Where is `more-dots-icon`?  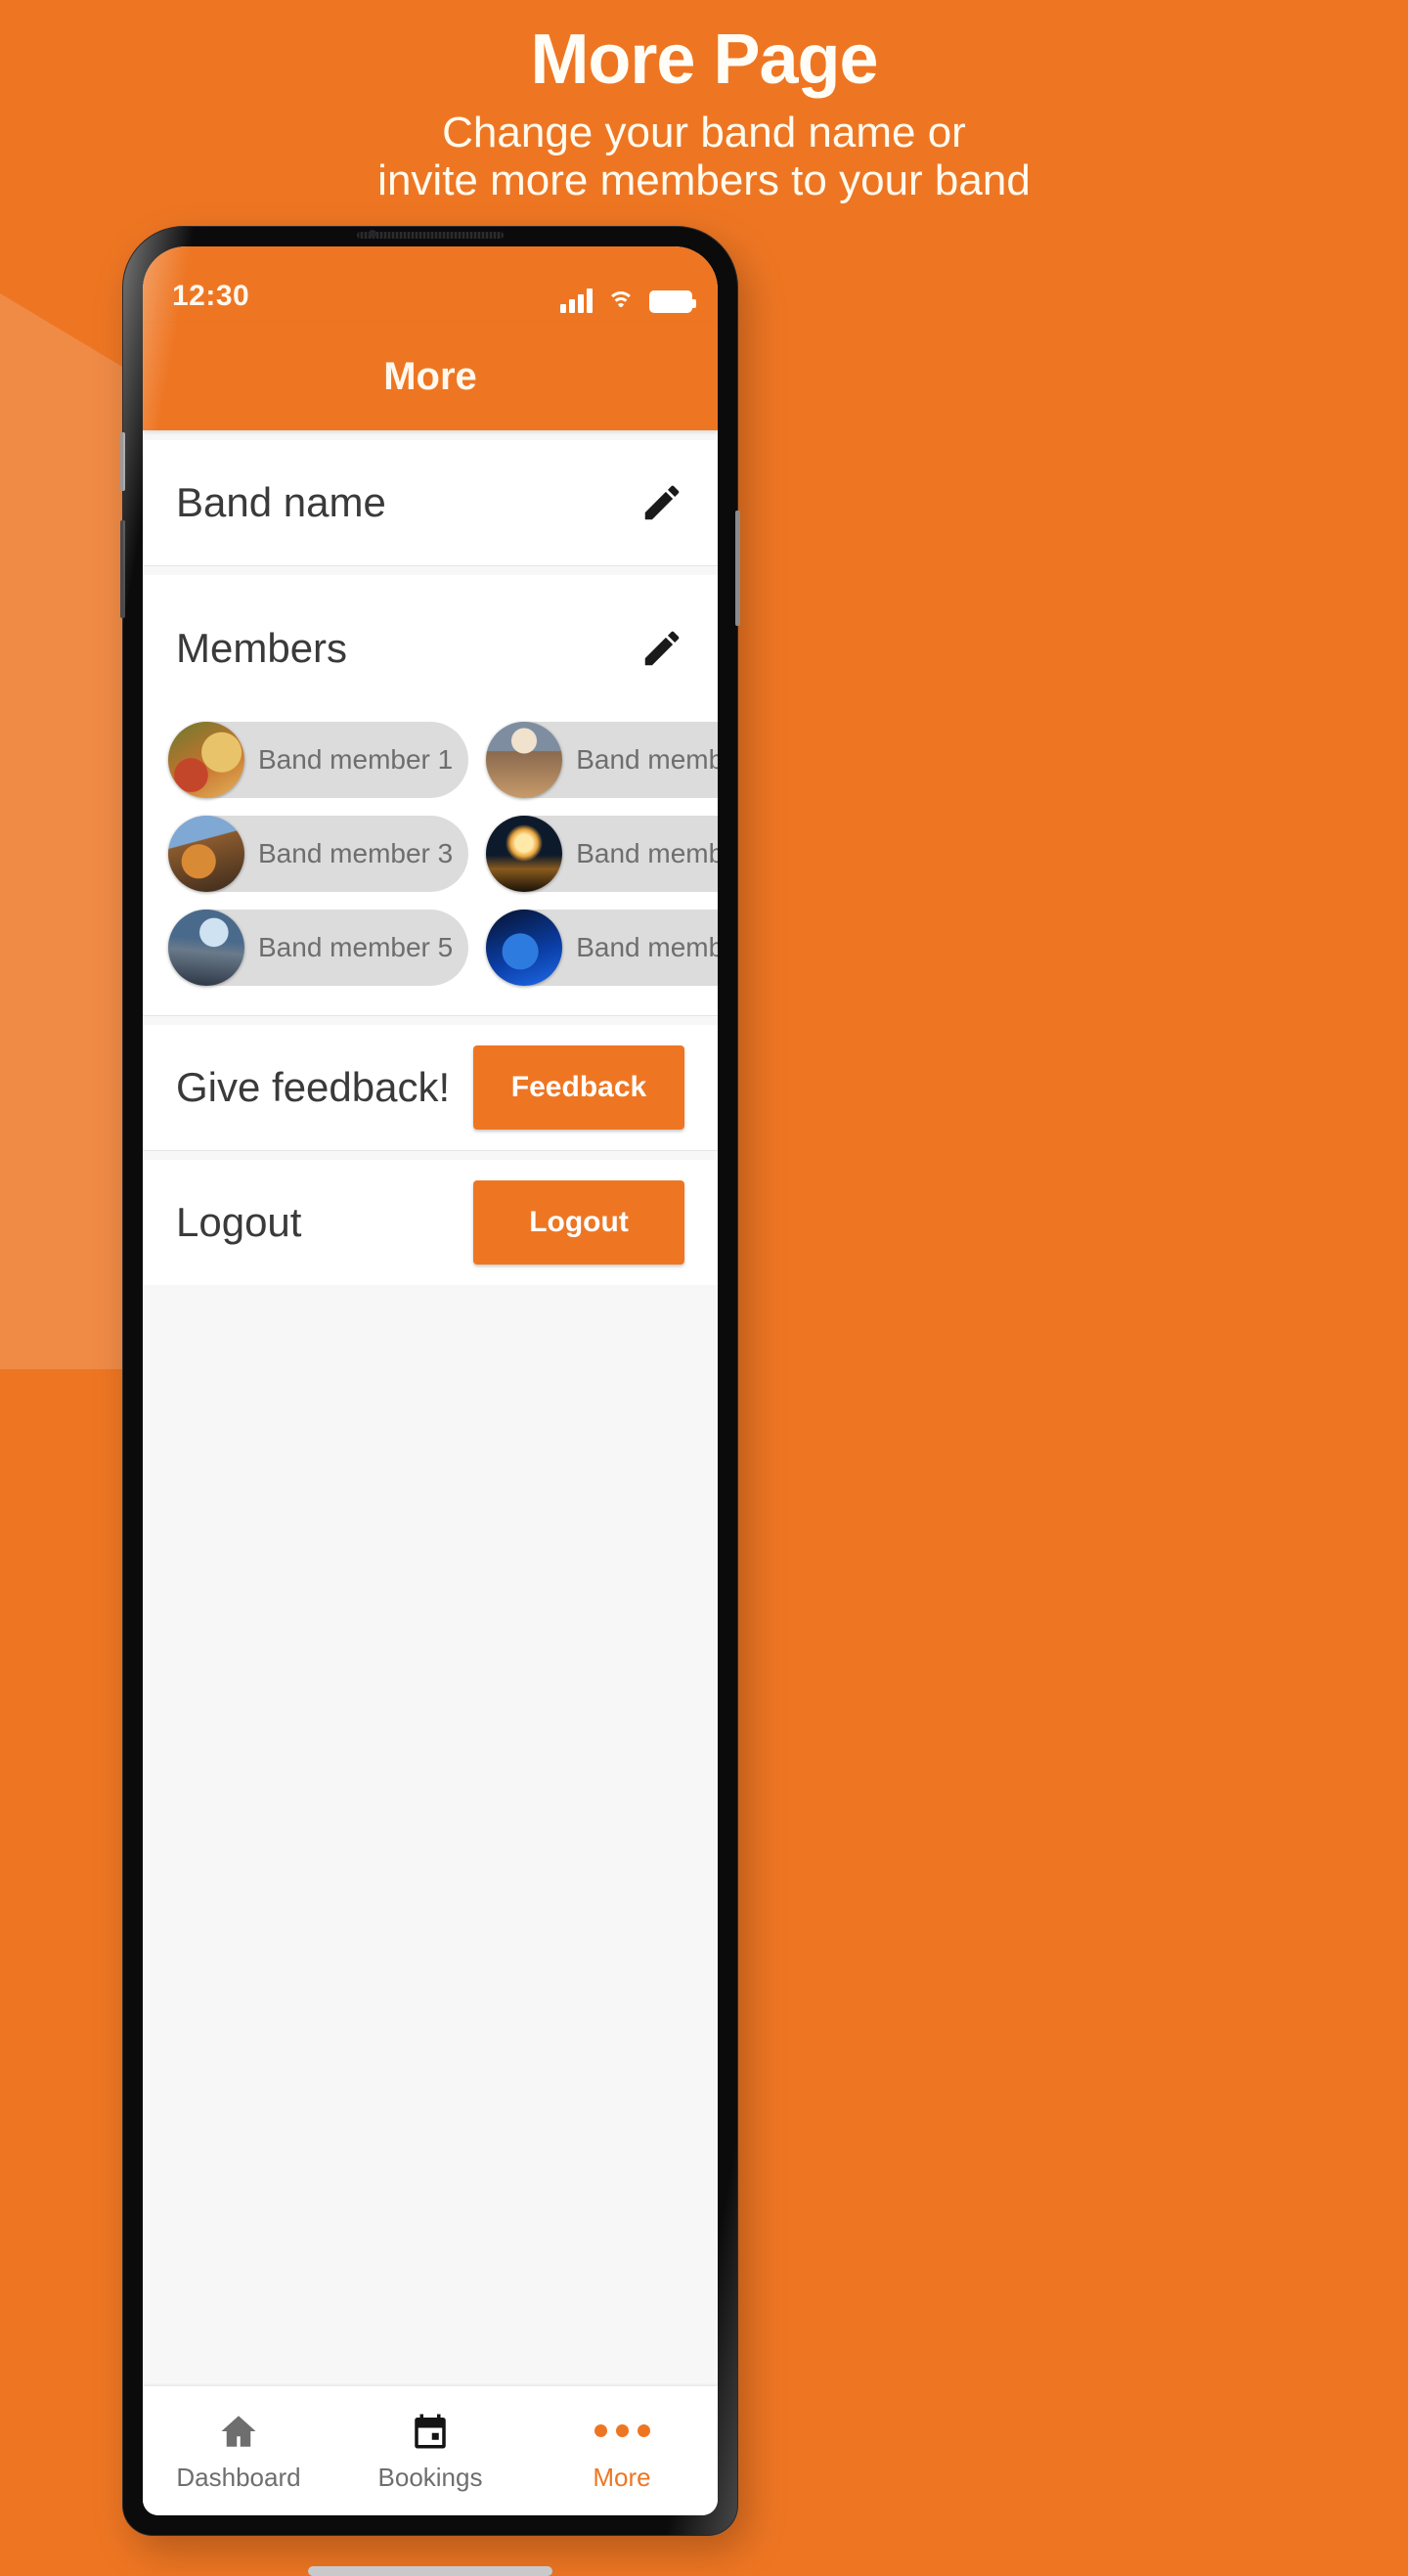
more-dots-icon is located at coordinates (622, 2432).